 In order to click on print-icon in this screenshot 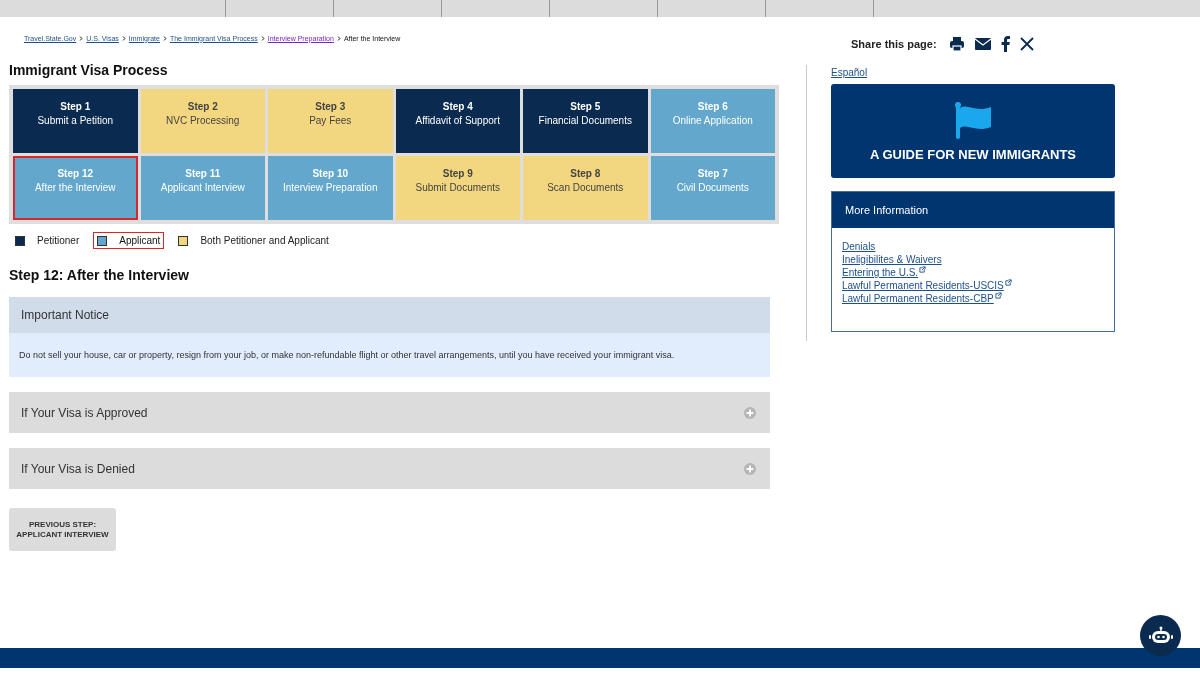, I will do `click(956, 44)`.